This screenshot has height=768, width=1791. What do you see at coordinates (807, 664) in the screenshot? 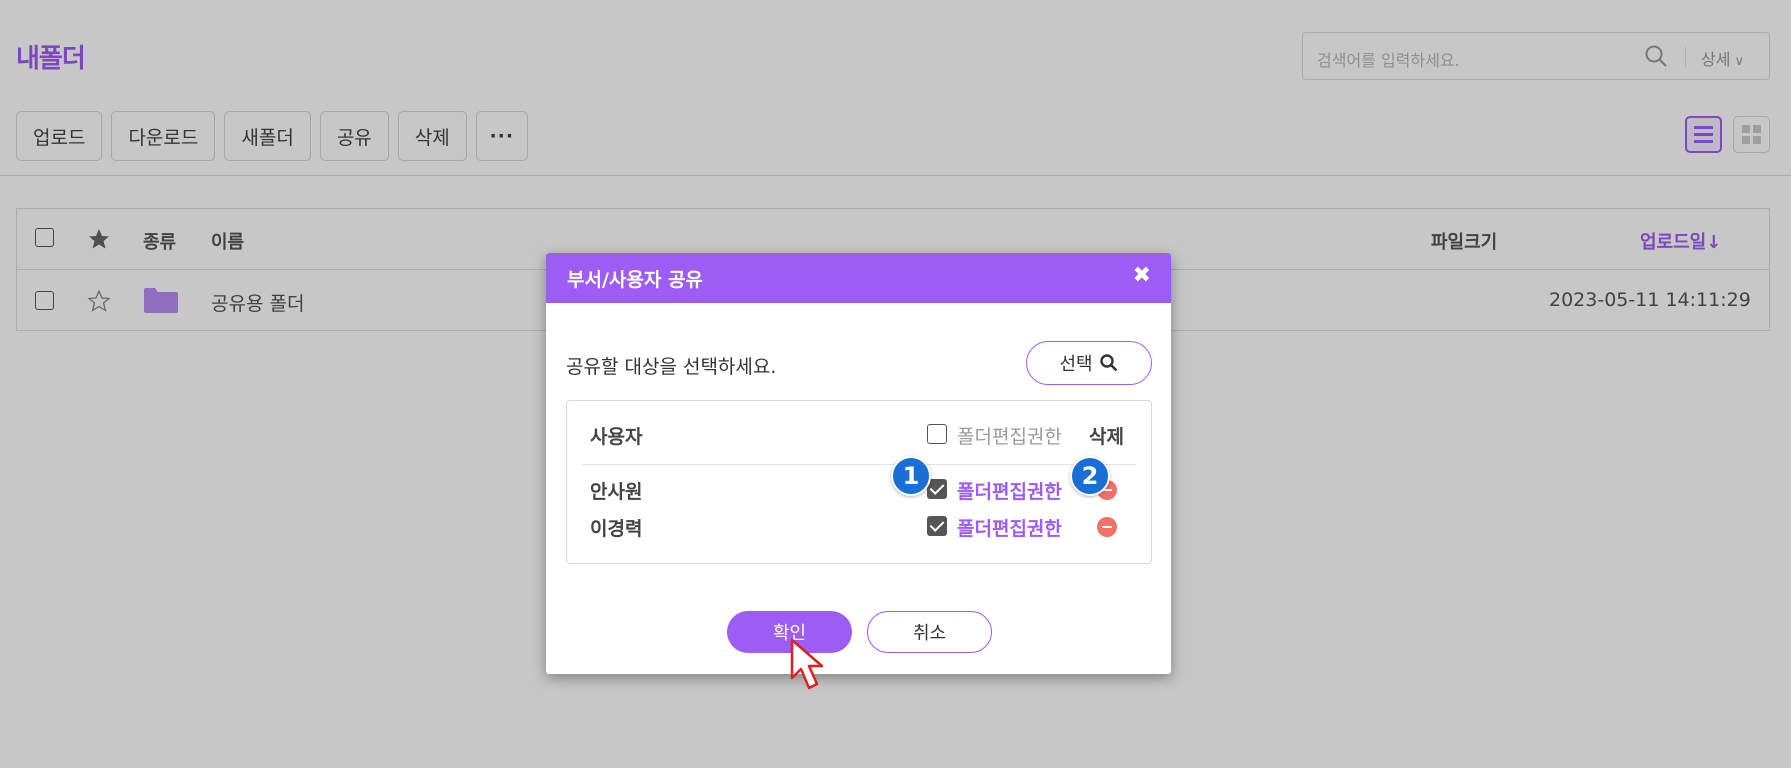
I see `mouse-cursor-icon` at bounding box center [807, 664].